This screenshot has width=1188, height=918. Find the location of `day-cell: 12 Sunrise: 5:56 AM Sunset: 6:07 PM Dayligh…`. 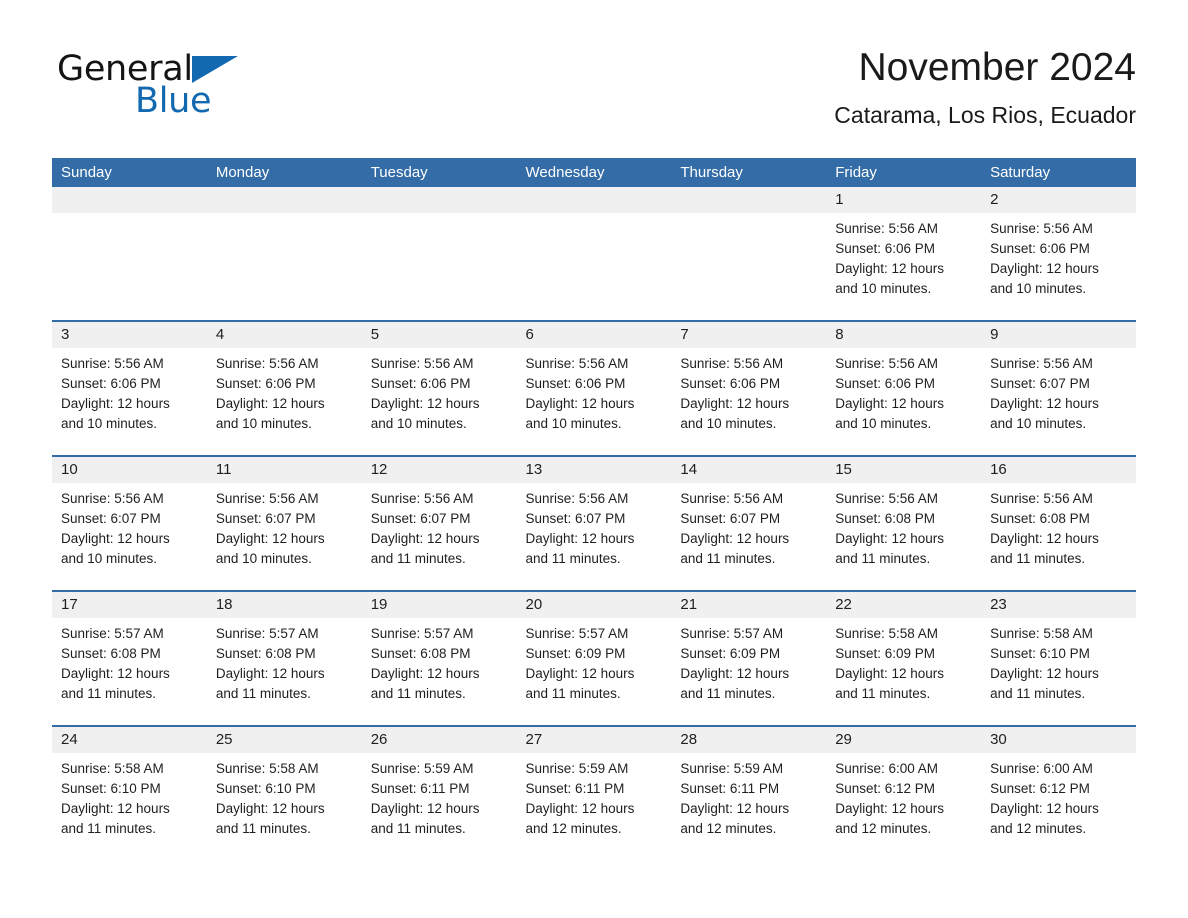

day-cell: 12 Sunrise: 5:56 AM Sunset: 6:07 PM Dayligh… is located at coordinates (439, 523).